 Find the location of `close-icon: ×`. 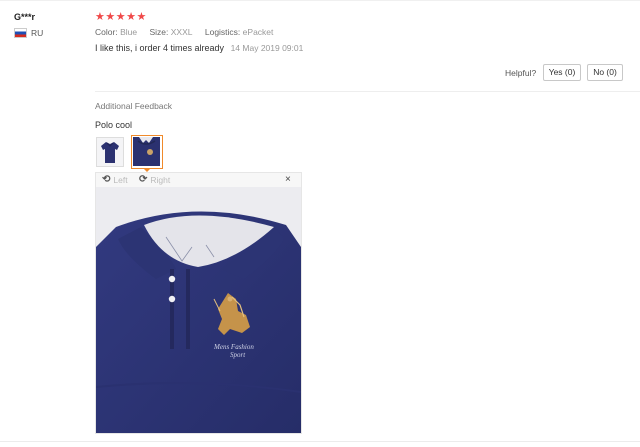

close-icon: × is located at coordinates (288, 179).